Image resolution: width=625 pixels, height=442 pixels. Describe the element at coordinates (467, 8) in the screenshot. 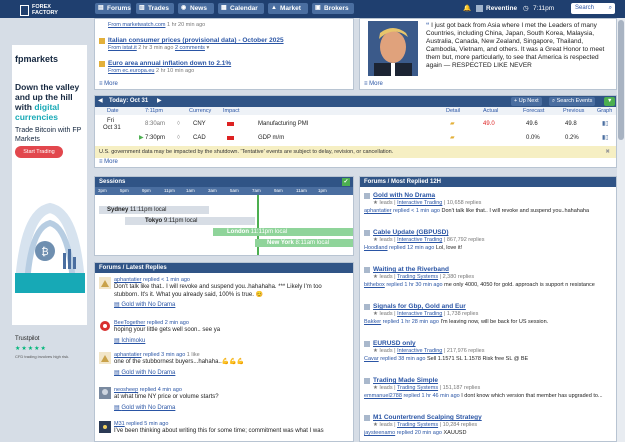

I see `notifications-bell-icon: 🔔` at that location.